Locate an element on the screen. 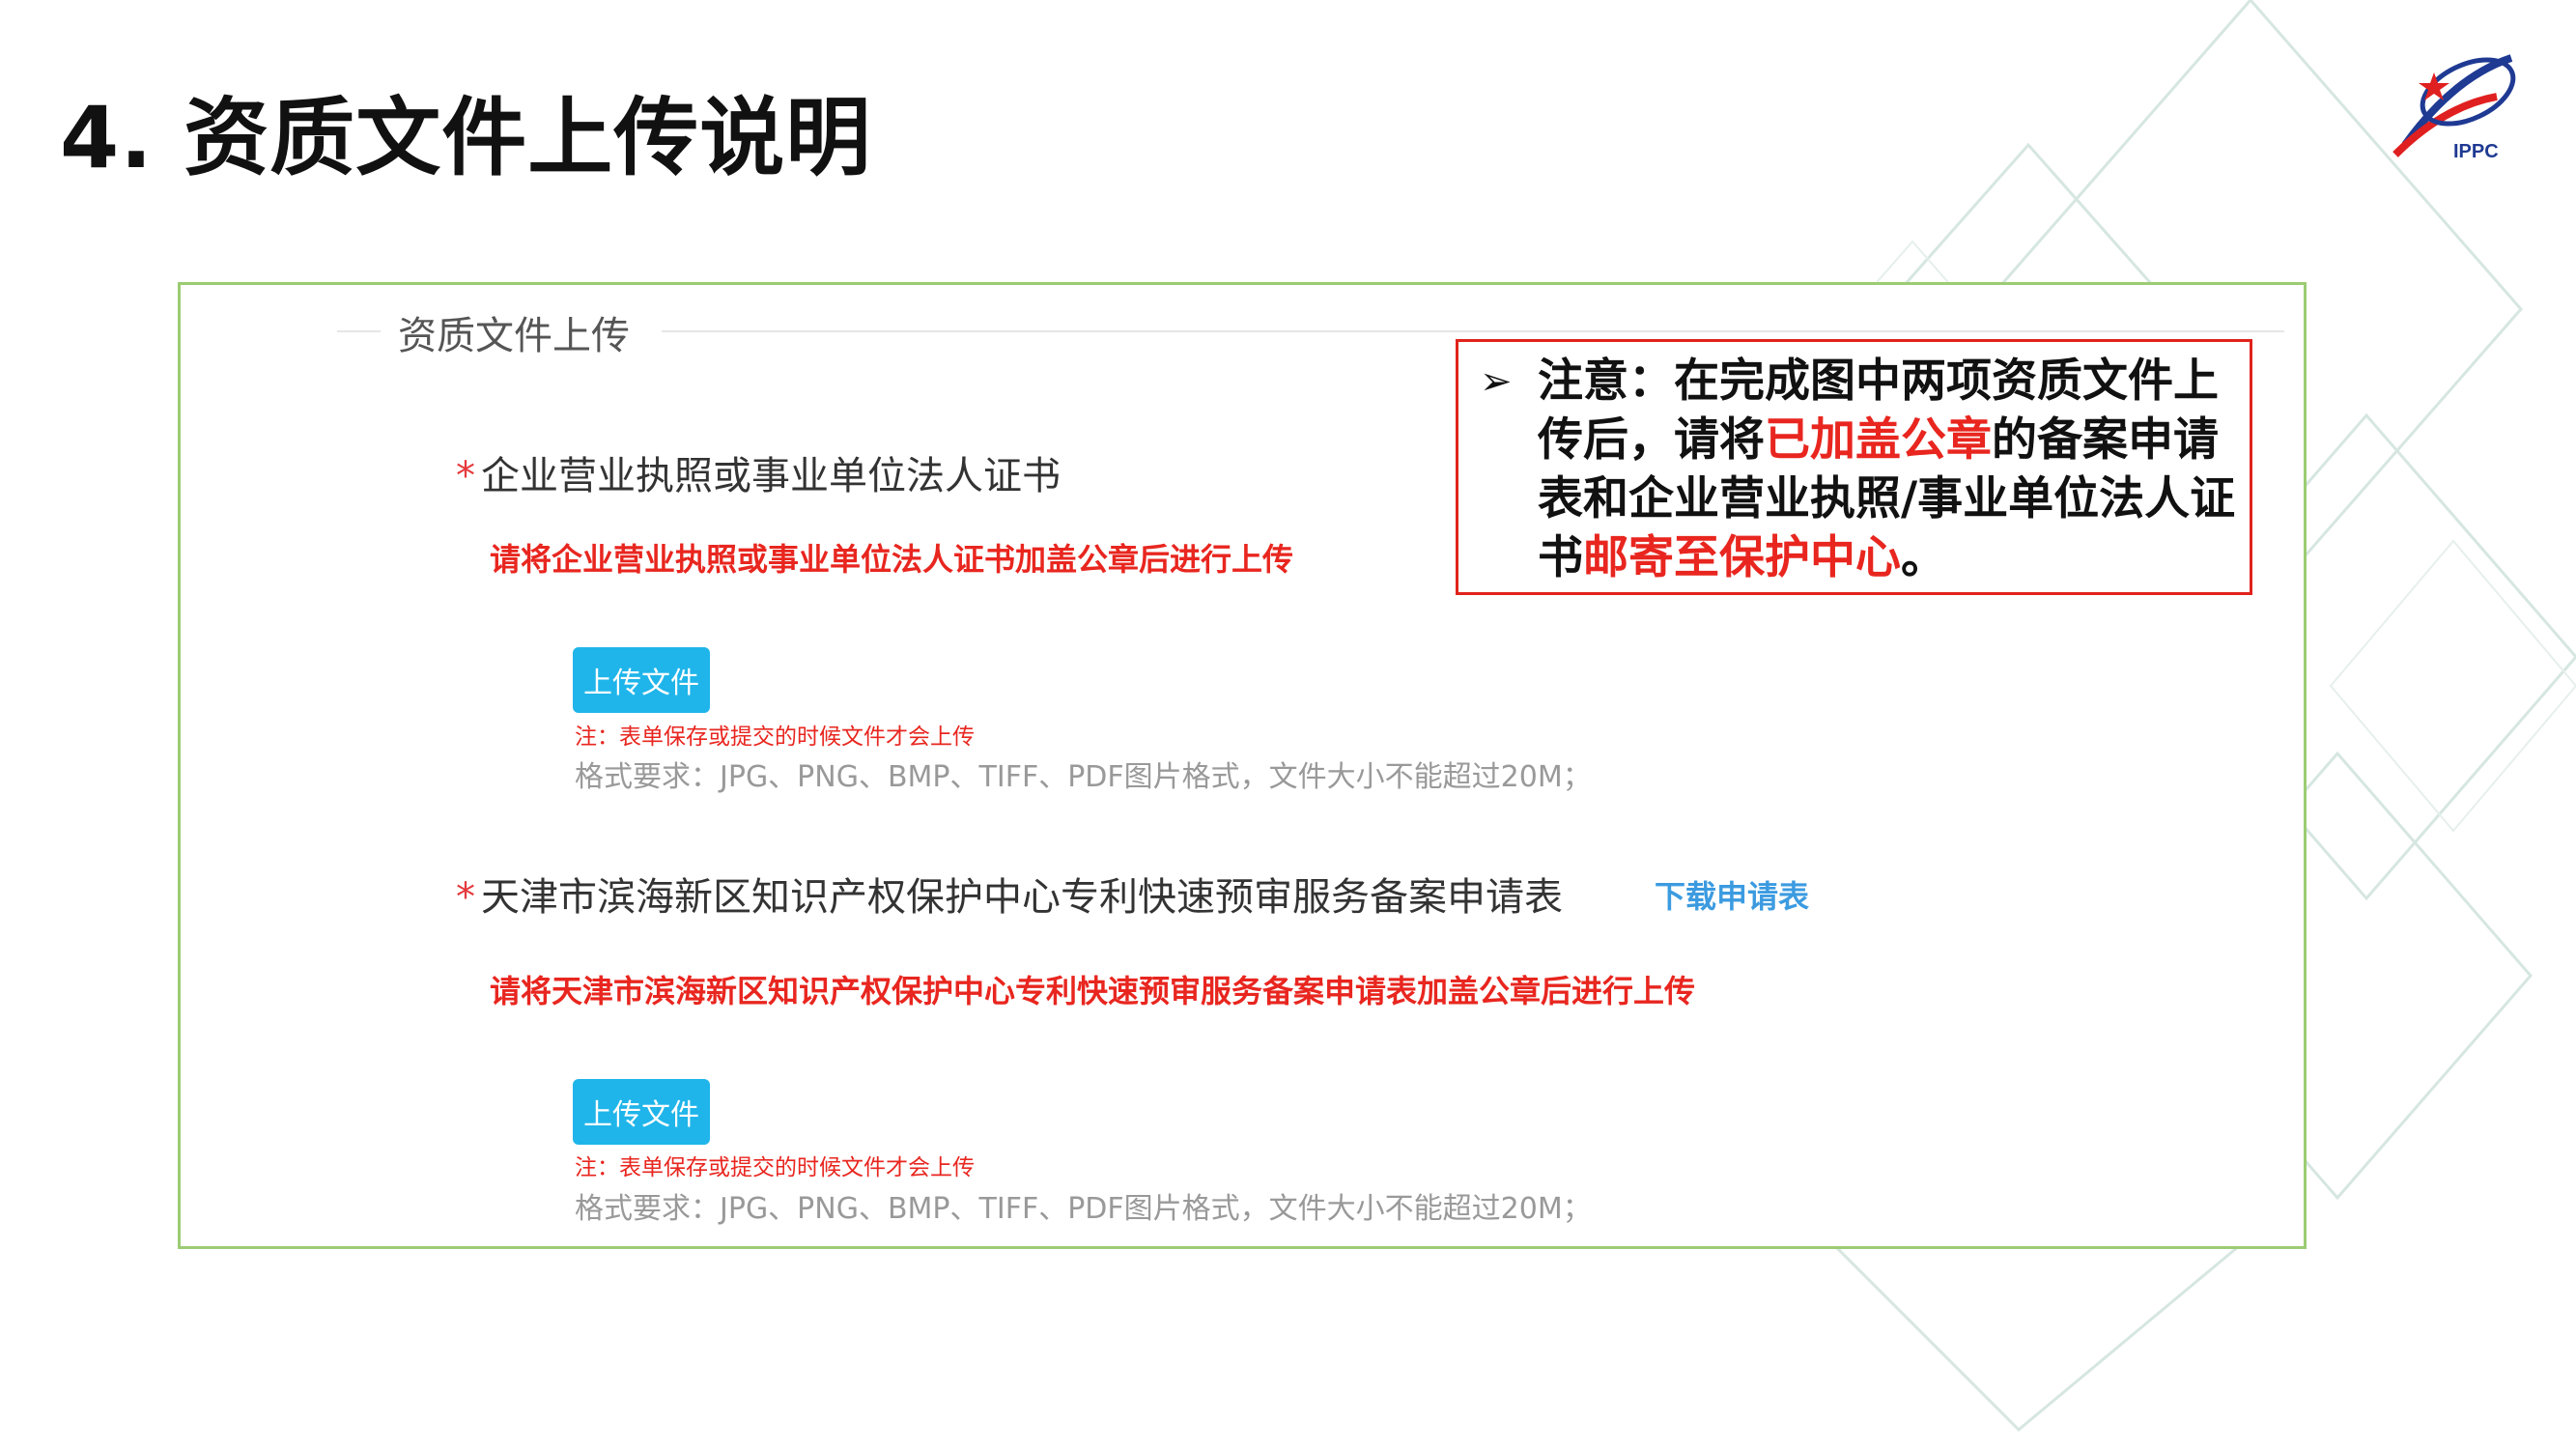 This screenshot has height=1449, width=2576. slide-title: 4. 资质文件上传说明 is located at coordinates (466, 137).